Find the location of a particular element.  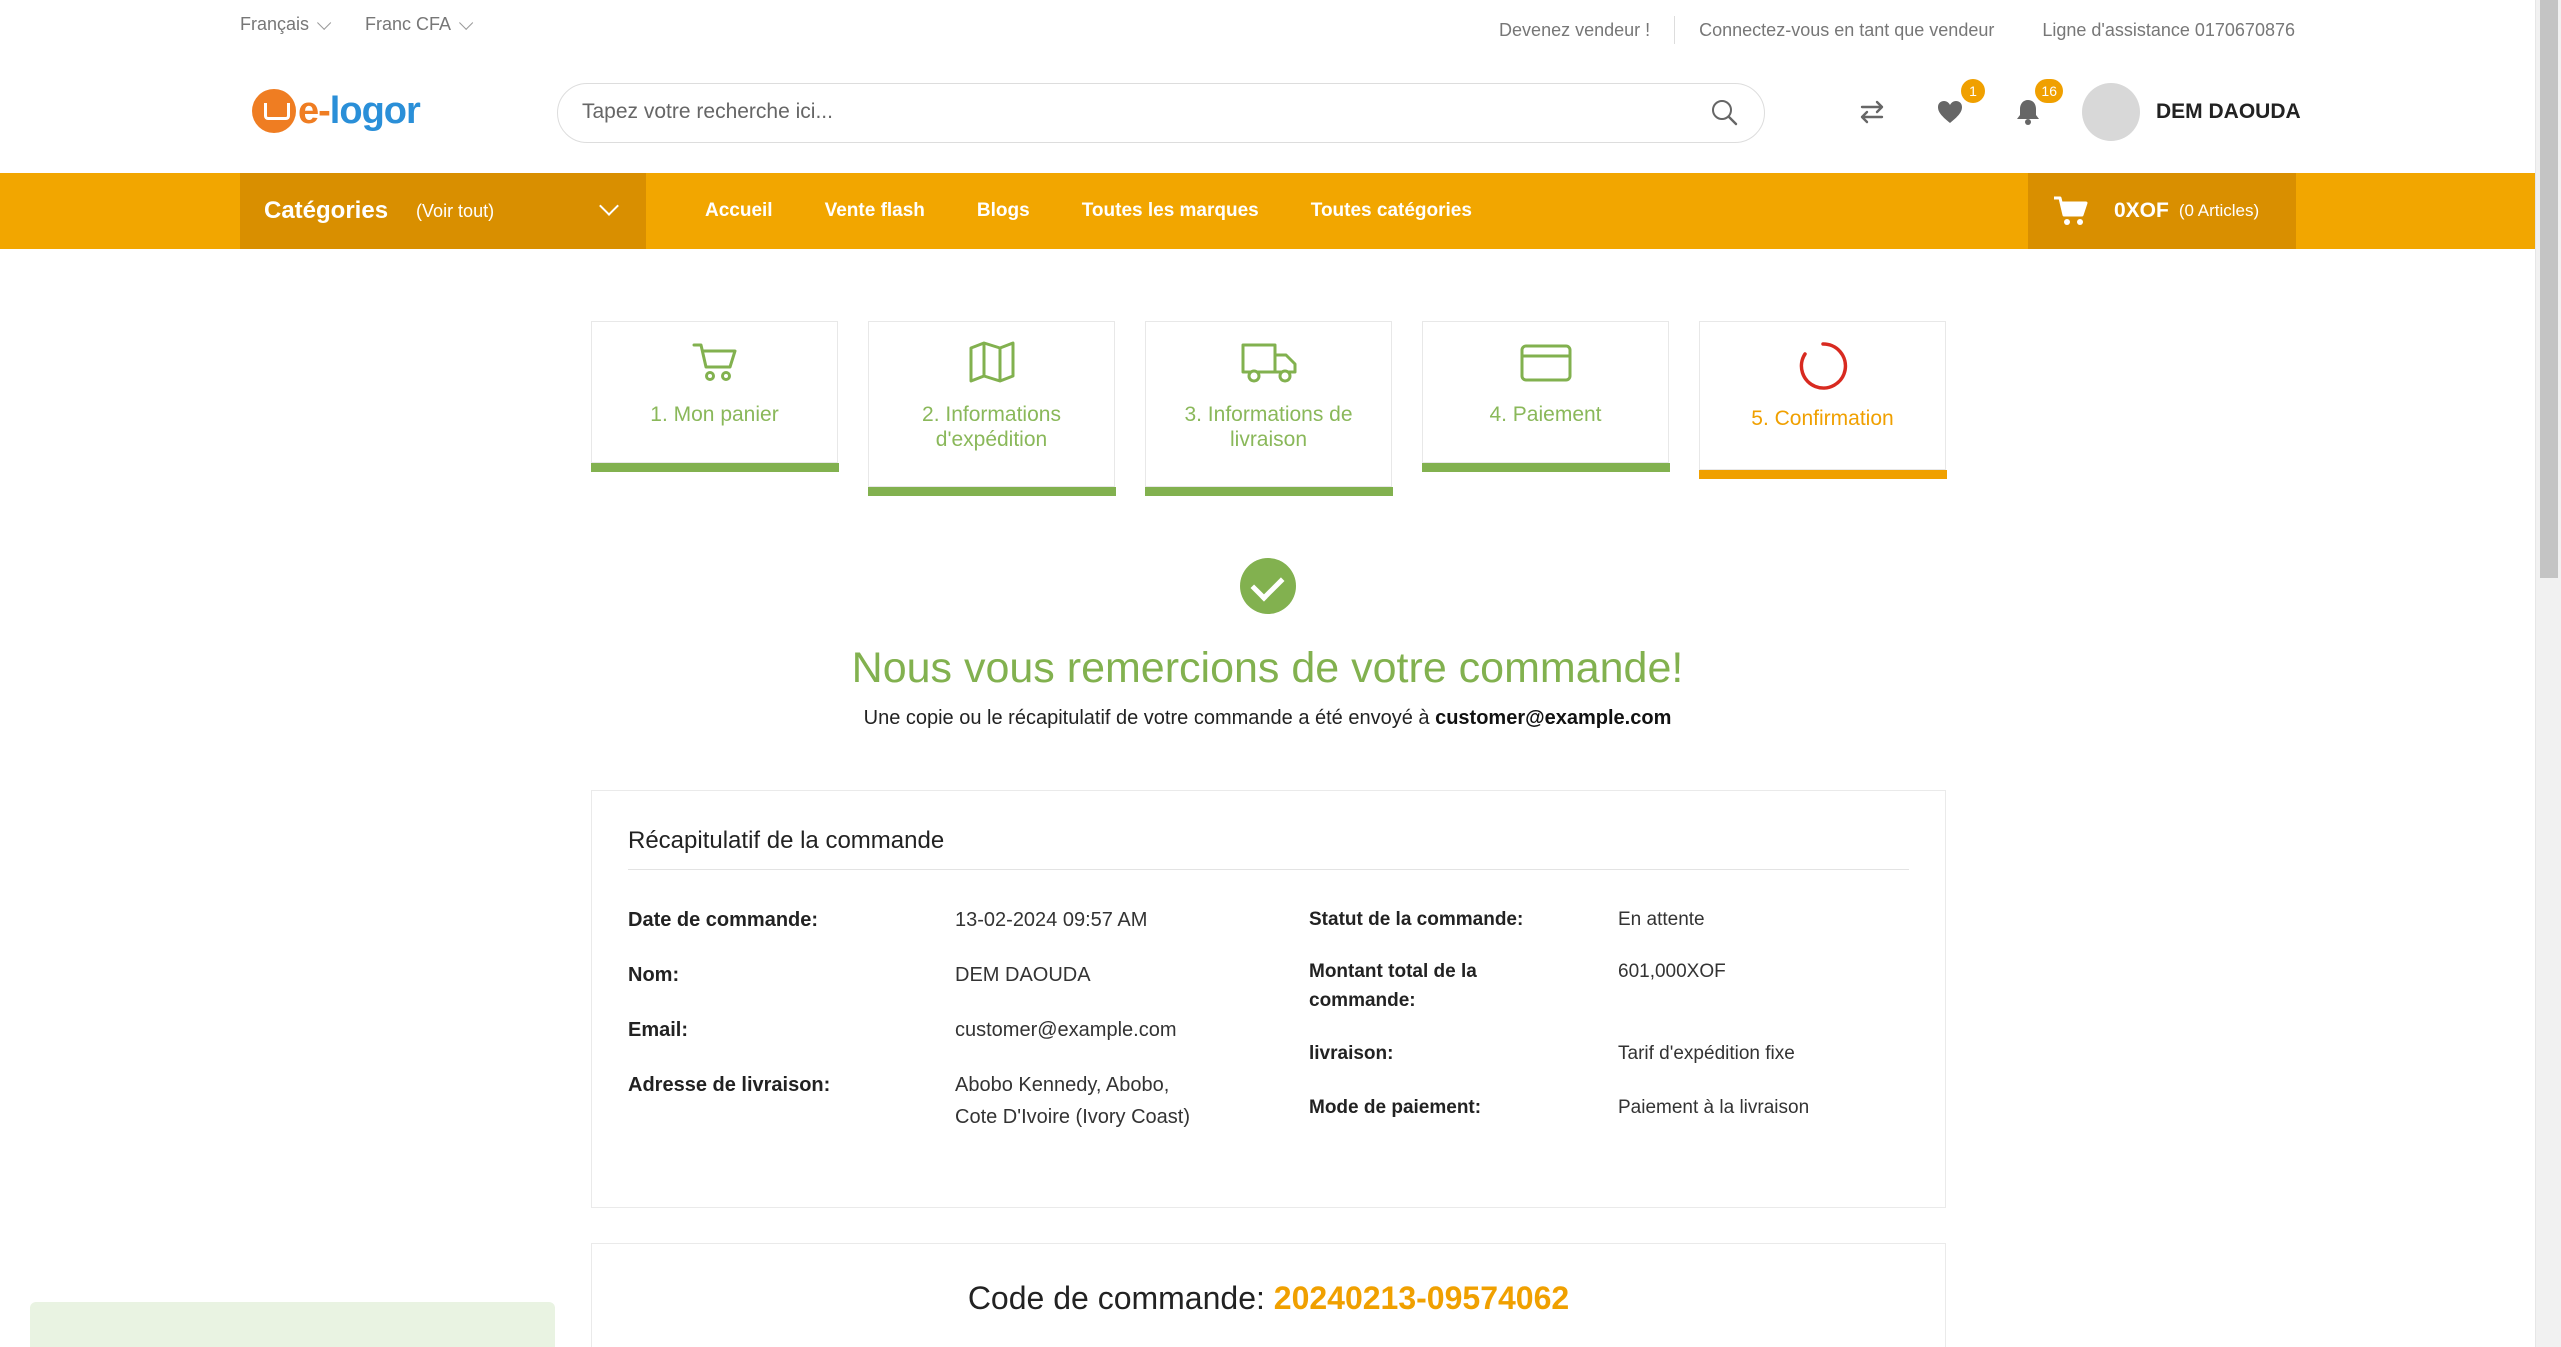

wishlist-badge: 1 is located at coordinates (1973, 91).